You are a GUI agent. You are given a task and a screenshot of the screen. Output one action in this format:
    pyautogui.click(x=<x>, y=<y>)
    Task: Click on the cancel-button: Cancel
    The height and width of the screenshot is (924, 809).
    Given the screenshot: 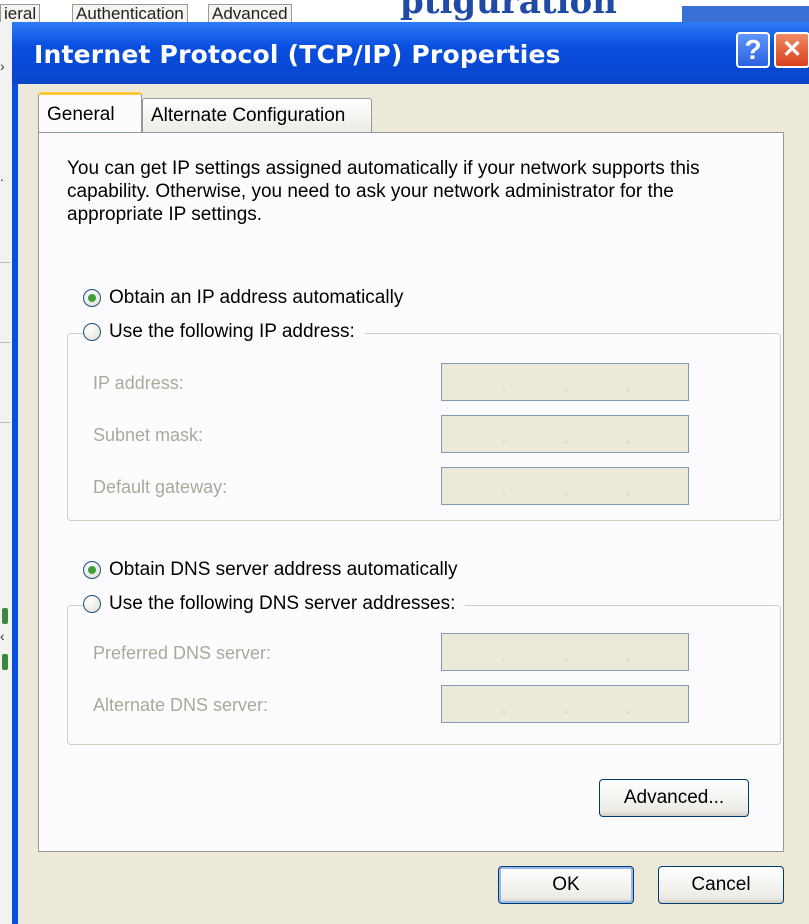 What is the action you would take?
    pyautogui.click(x=721, y=885)
    